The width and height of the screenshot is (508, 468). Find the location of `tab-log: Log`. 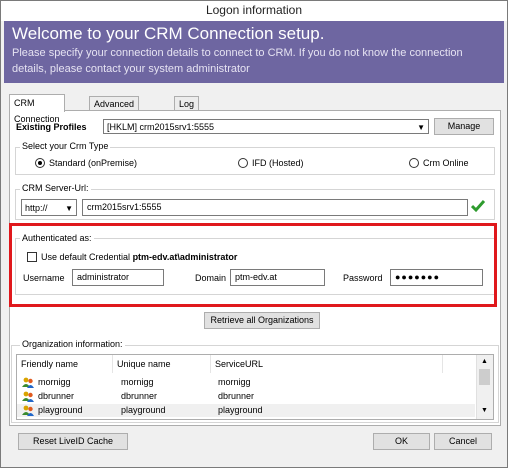

tab-log: Log is located at coordinates (187, 103).